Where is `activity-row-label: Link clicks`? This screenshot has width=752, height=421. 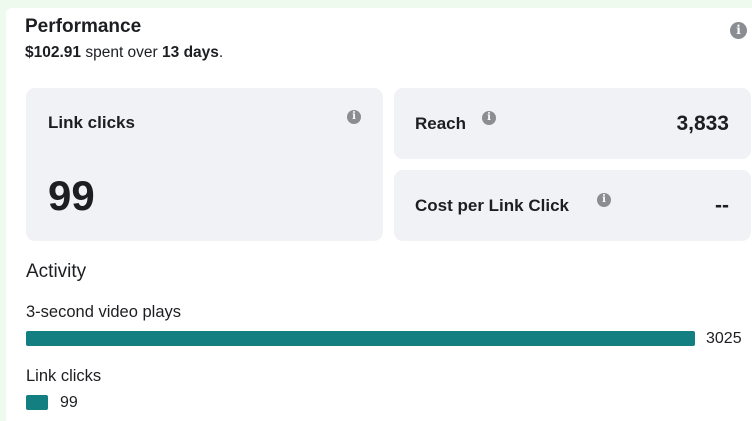 activity-row-label: Link clicks is located at coordinates (64, 376).